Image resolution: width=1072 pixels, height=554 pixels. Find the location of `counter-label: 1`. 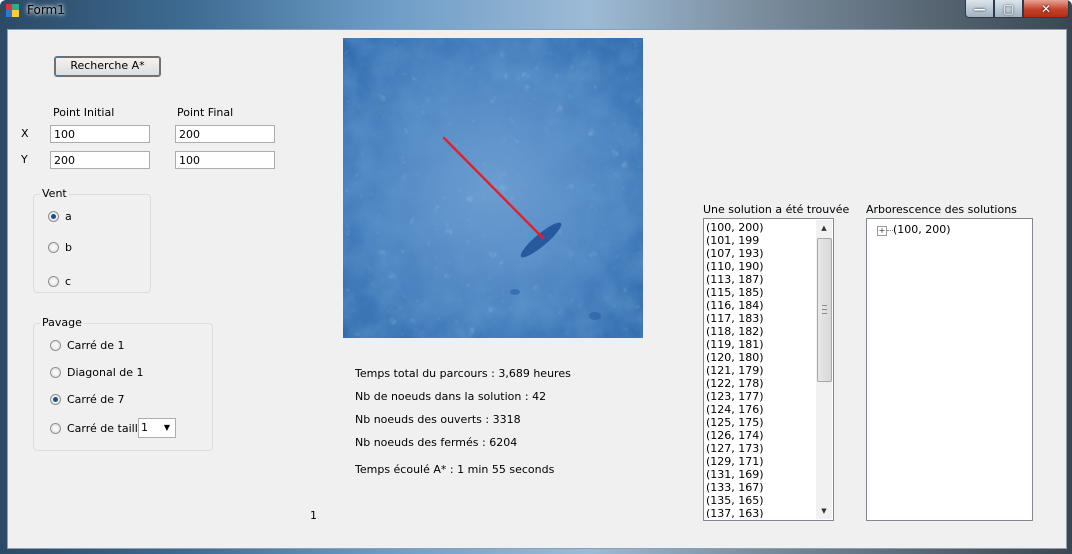

counter-label: 1 is located at coordinates (313, 515).